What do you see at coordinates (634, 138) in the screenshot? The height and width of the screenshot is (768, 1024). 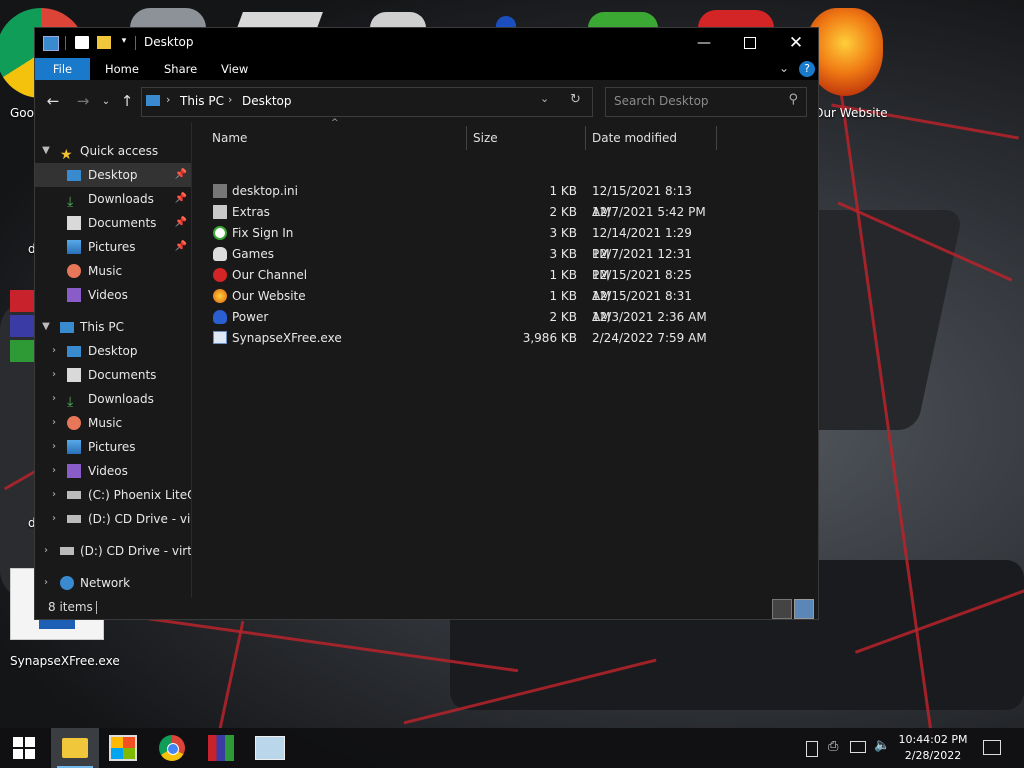 I see `column-header-date-modified: Date modified` at bounding box center [634, 138].